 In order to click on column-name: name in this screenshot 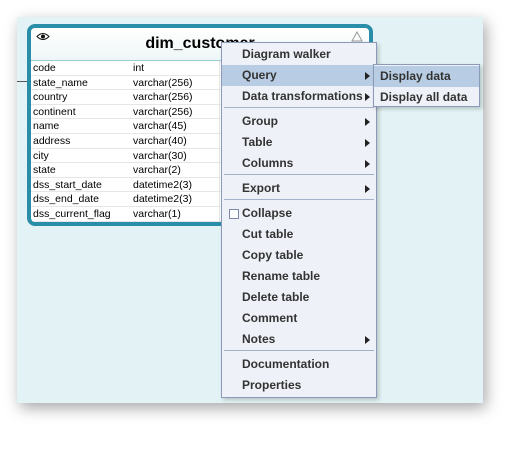, I will do `click(46, 126)`.